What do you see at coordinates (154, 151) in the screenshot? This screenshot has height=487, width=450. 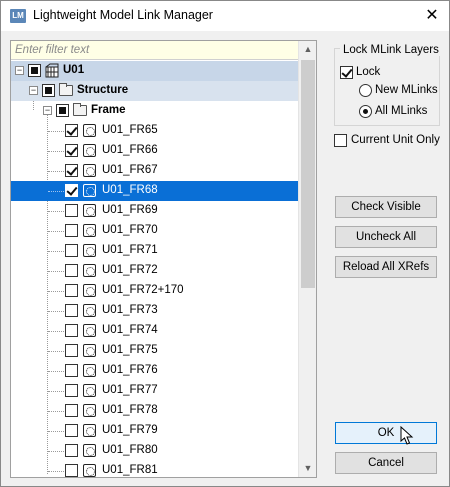 I see `tree-row-item: U01_FR66` at bounding box center [154, 151].